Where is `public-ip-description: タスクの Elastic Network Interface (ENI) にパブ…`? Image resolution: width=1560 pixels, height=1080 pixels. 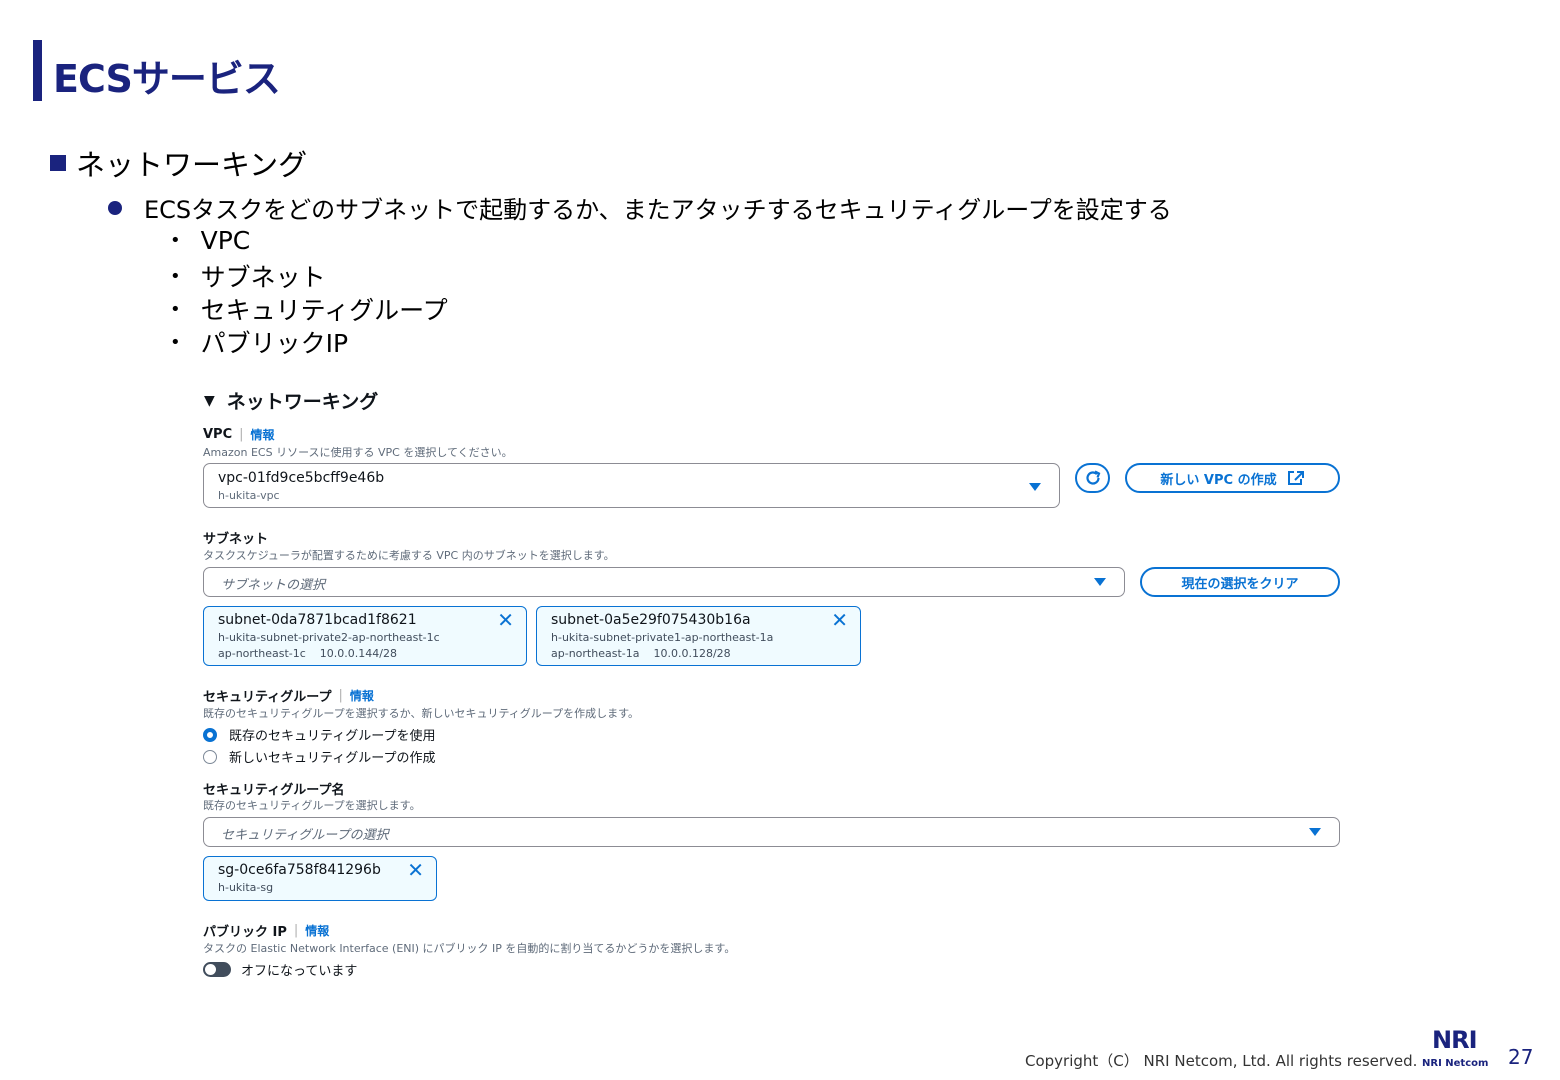
public-ip-description: タスクの Elastic Network Interface (ENI) にパブ… is located at coordinates (469, 948).